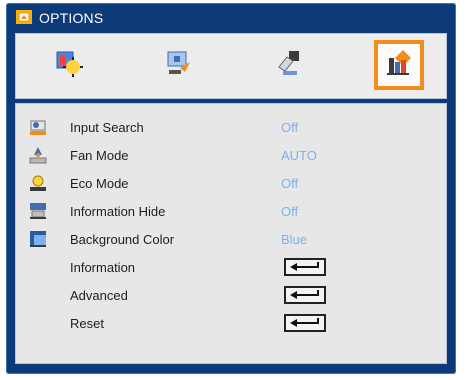  I want to click on menu-row-fan-mode: Fan Mode AUTO, so click(231, 155).